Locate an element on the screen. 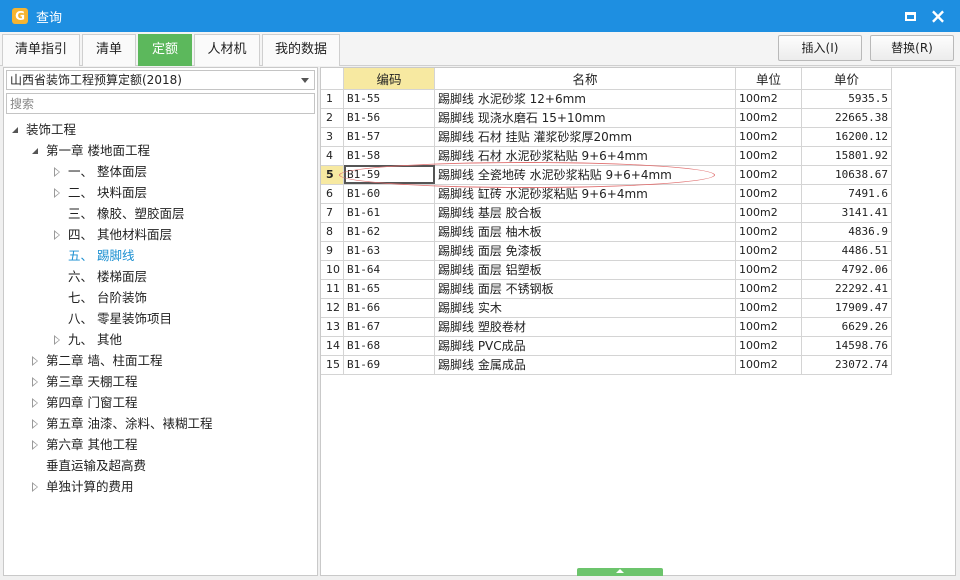 Image resolution: width=960 pixels, height=580 pixels. cell-code: B1-64 is located at coordinates (389, 270).